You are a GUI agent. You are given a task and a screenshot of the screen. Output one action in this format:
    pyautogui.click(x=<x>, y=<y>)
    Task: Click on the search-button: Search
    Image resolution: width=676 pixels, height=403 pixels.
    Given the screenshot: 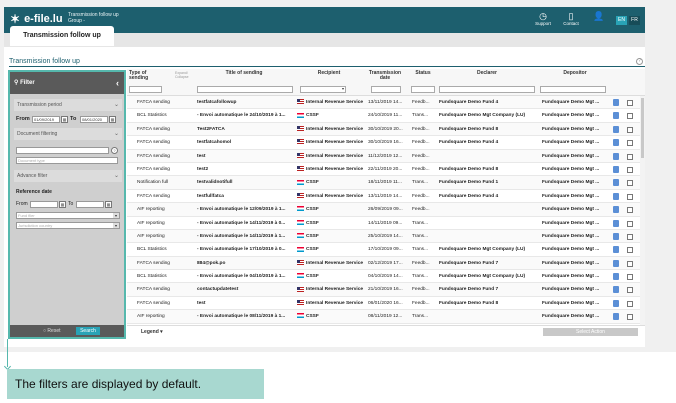 What is the action you would take?
    pyautogui.click(x=88, y=331)
    